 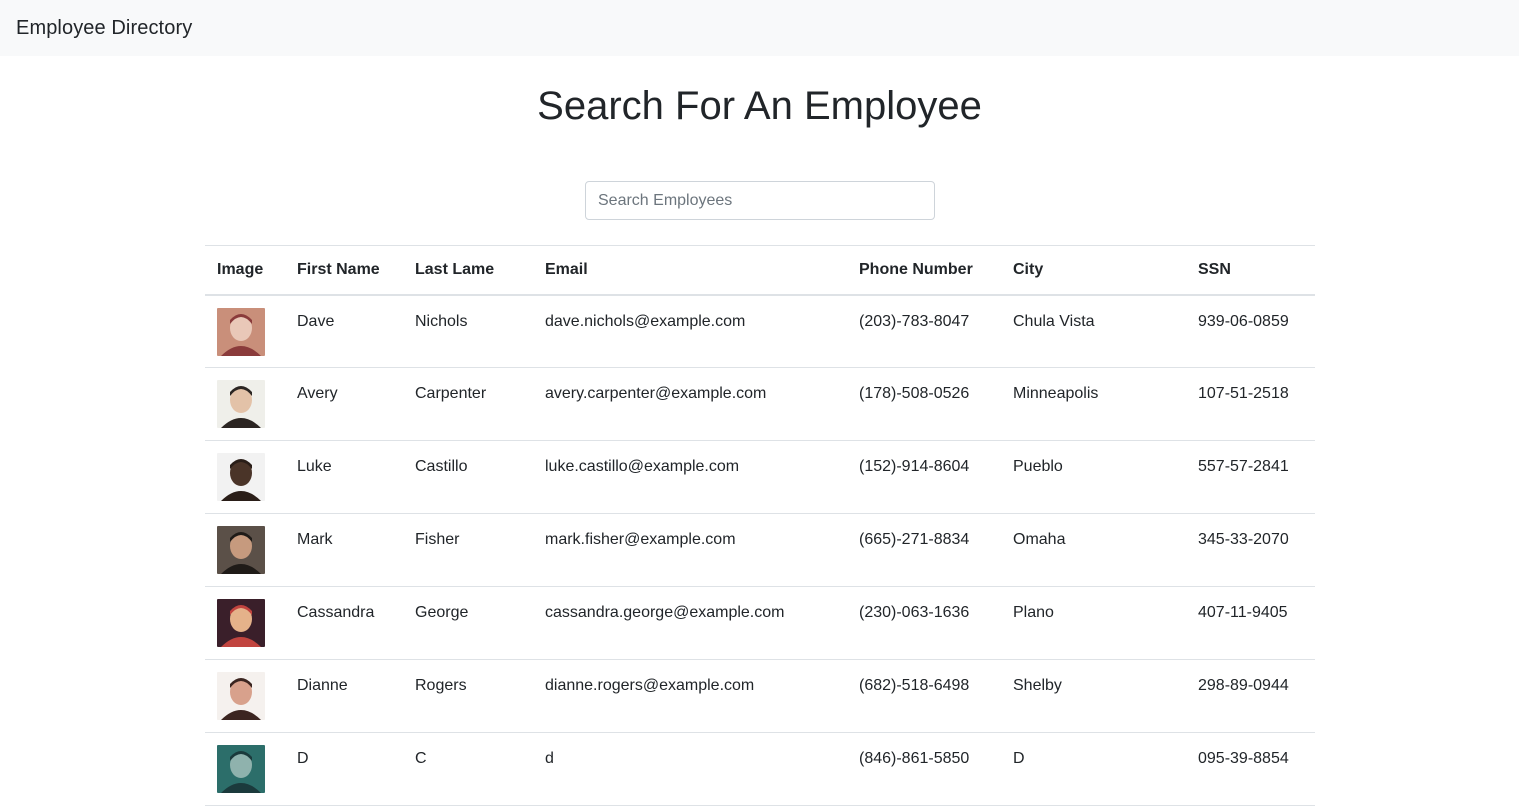 What do you see at coordinates (924, 623) in the screenshot?
I see `phone-cell: (230)-063-1636` at bounding box center [924, 623].